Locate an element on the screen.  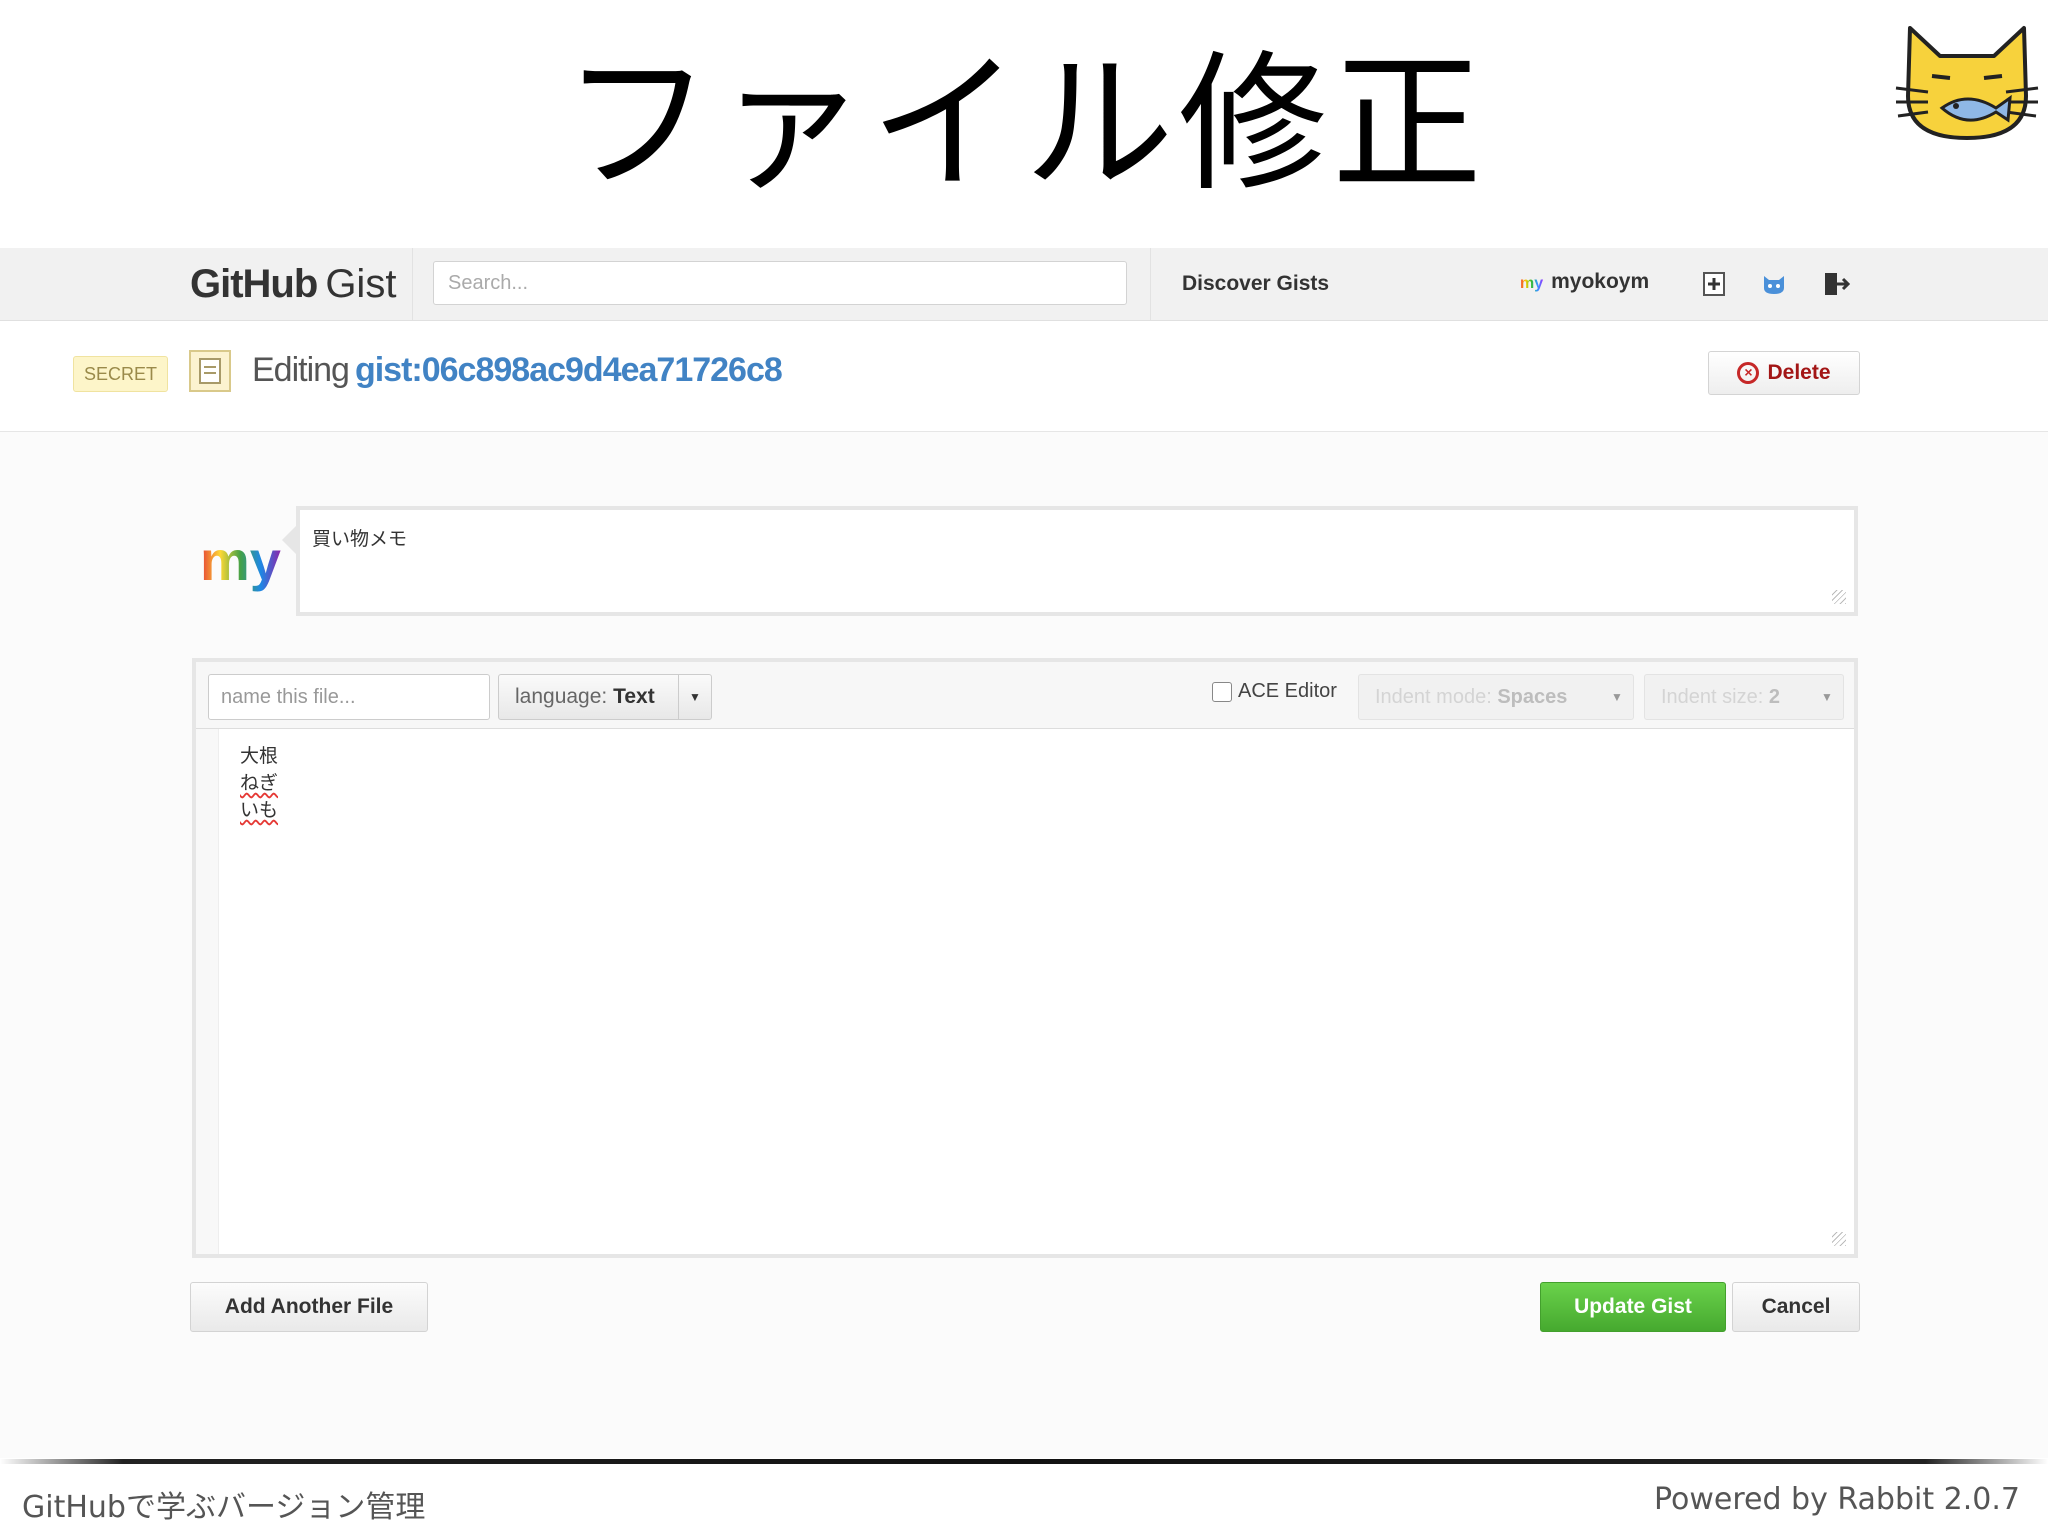
cancel-button: Cancel is located at coordinates (1796, 1307).